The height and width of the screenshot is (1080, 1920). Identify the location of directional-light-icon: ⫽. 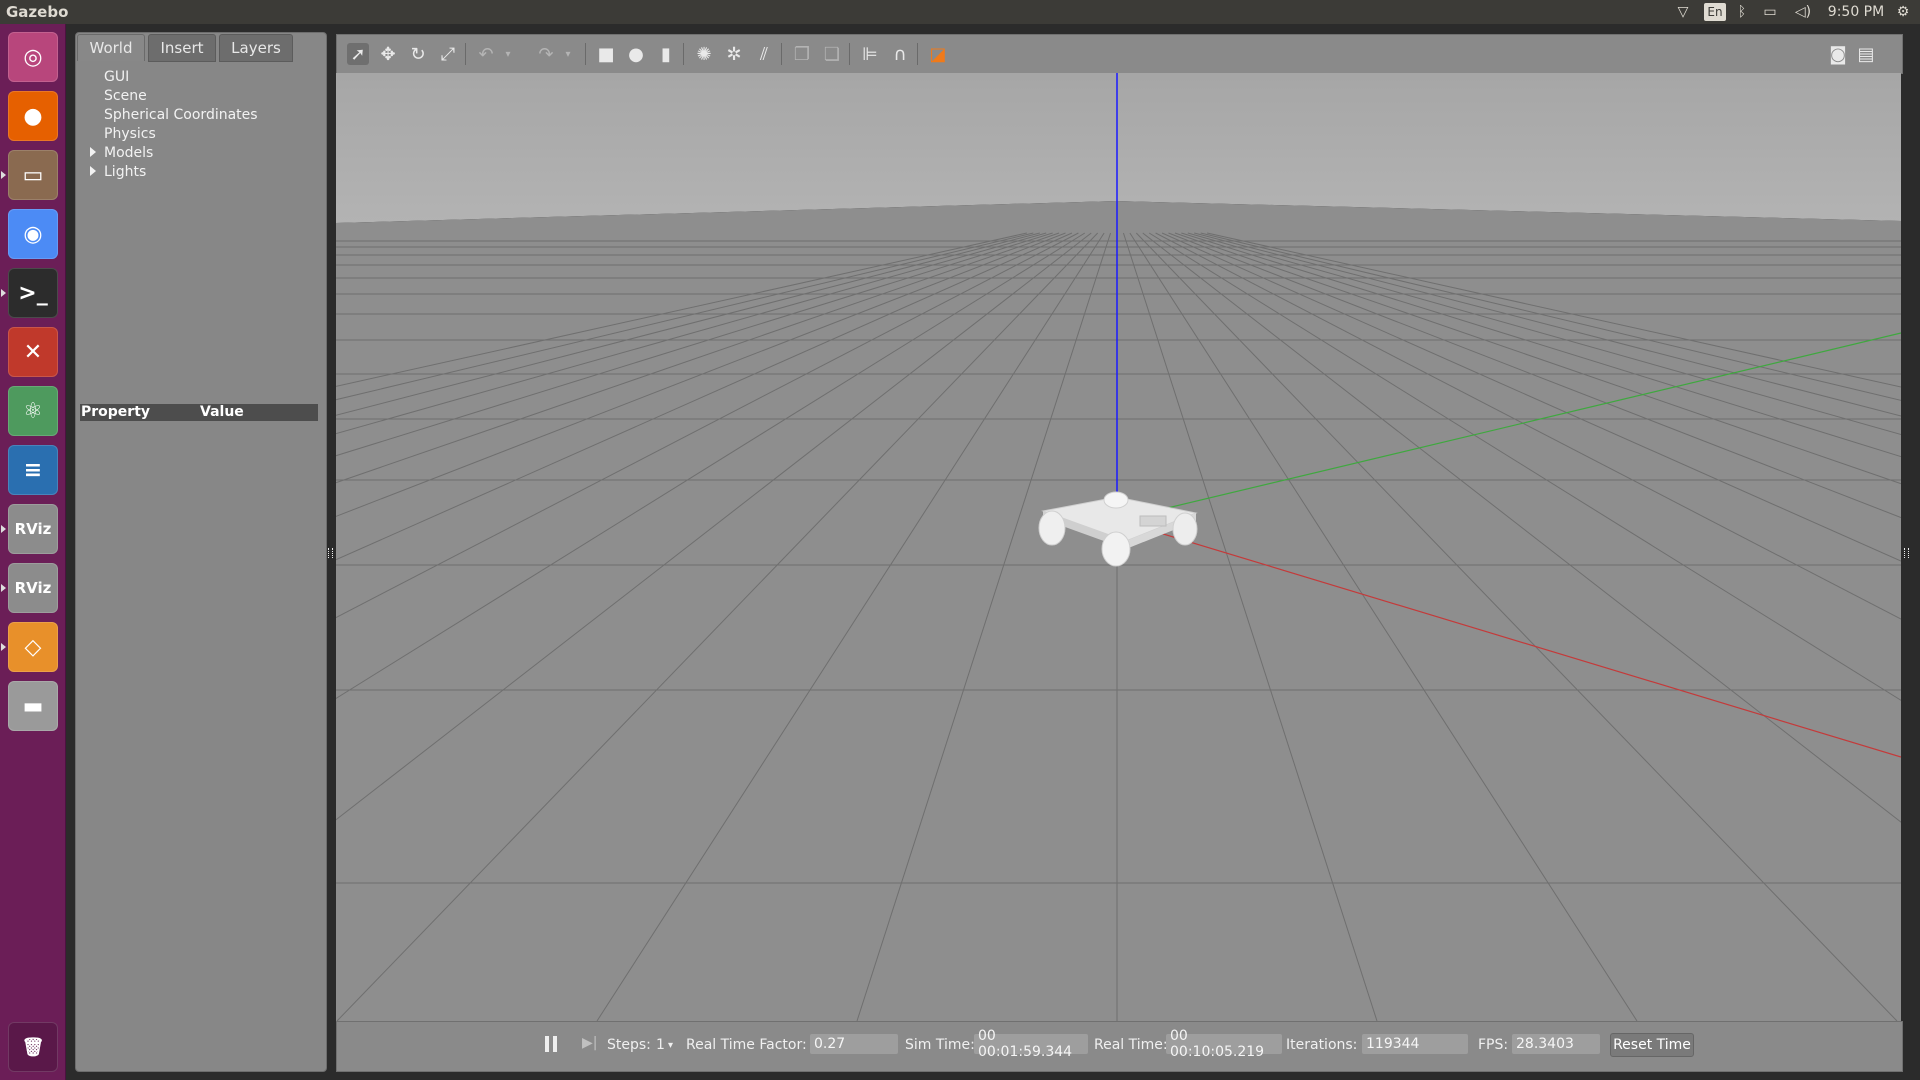
(764, 54).